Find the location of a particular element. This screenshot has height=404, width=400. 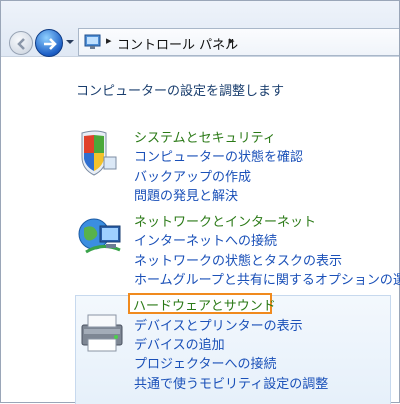

category-title-hardware-sound: ハードウェアとサウンド is located at coordinates (204, 304).